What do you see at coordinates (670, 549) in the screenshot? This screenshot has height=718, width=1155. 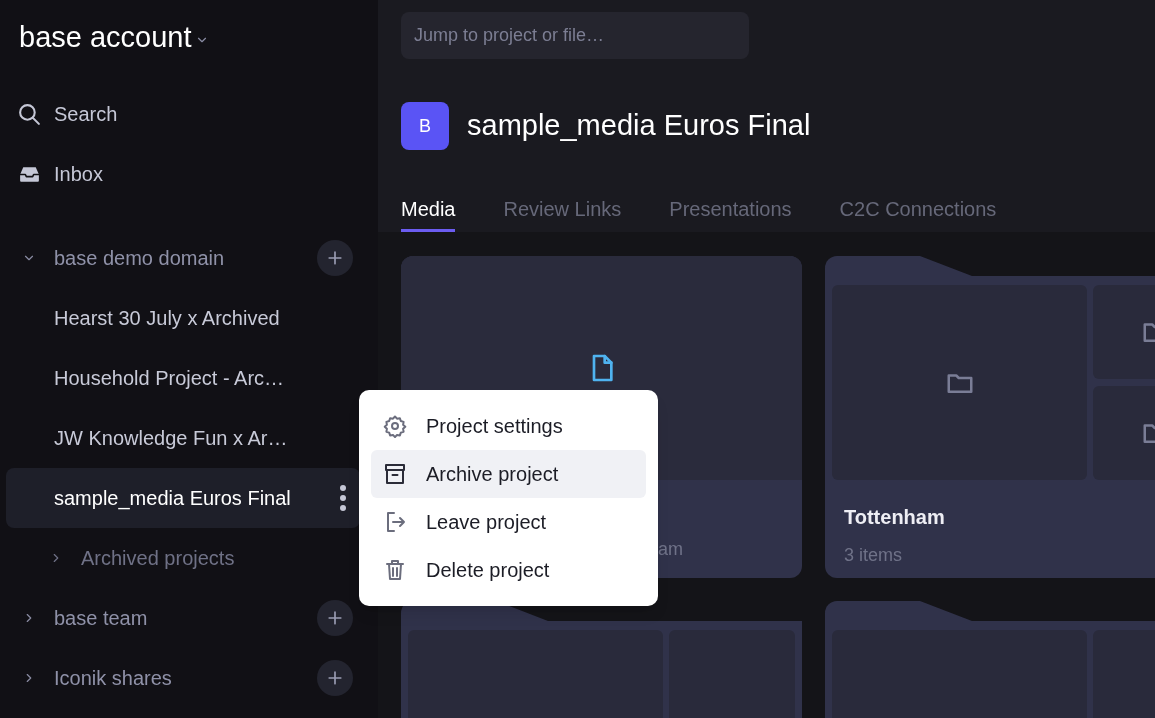 I see `item-count: am` at bounding box center [670, 549].